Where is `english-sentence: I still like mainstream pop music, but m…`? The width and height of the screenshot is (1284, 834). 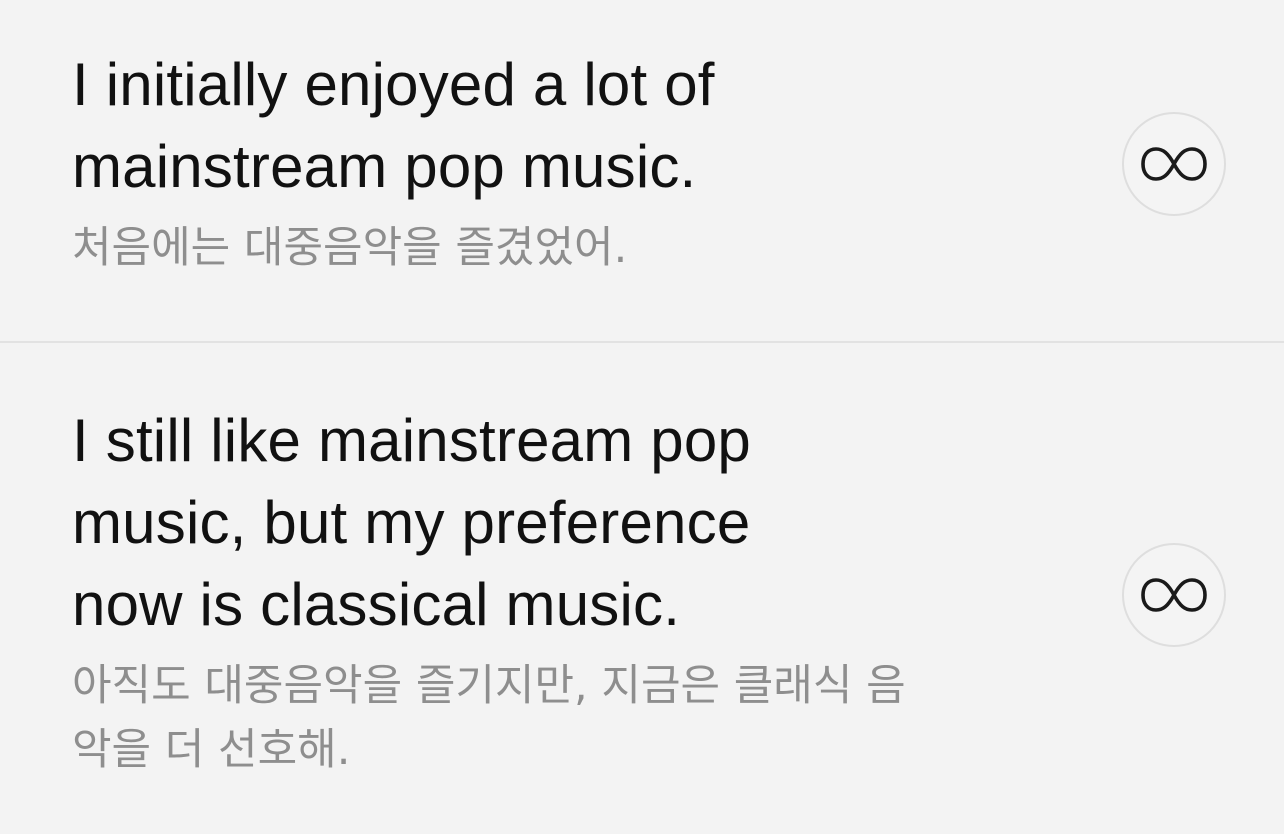 english-sentence: I still like mainstream pop music, but m… is located at coordinates (411, 522).